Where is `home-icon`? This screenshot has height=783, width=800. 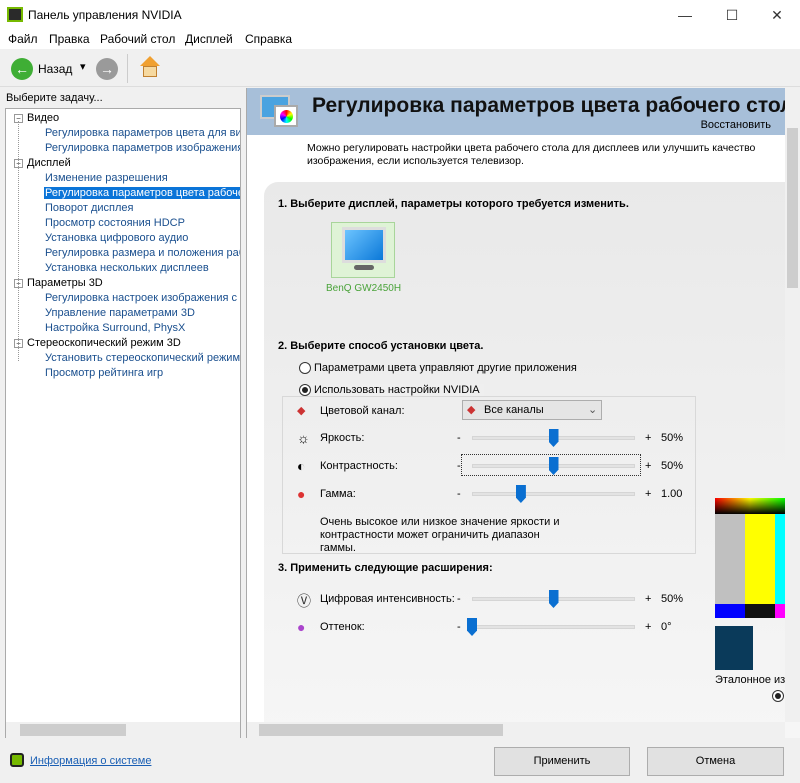 home-icon is located at coordinates (150, 68).